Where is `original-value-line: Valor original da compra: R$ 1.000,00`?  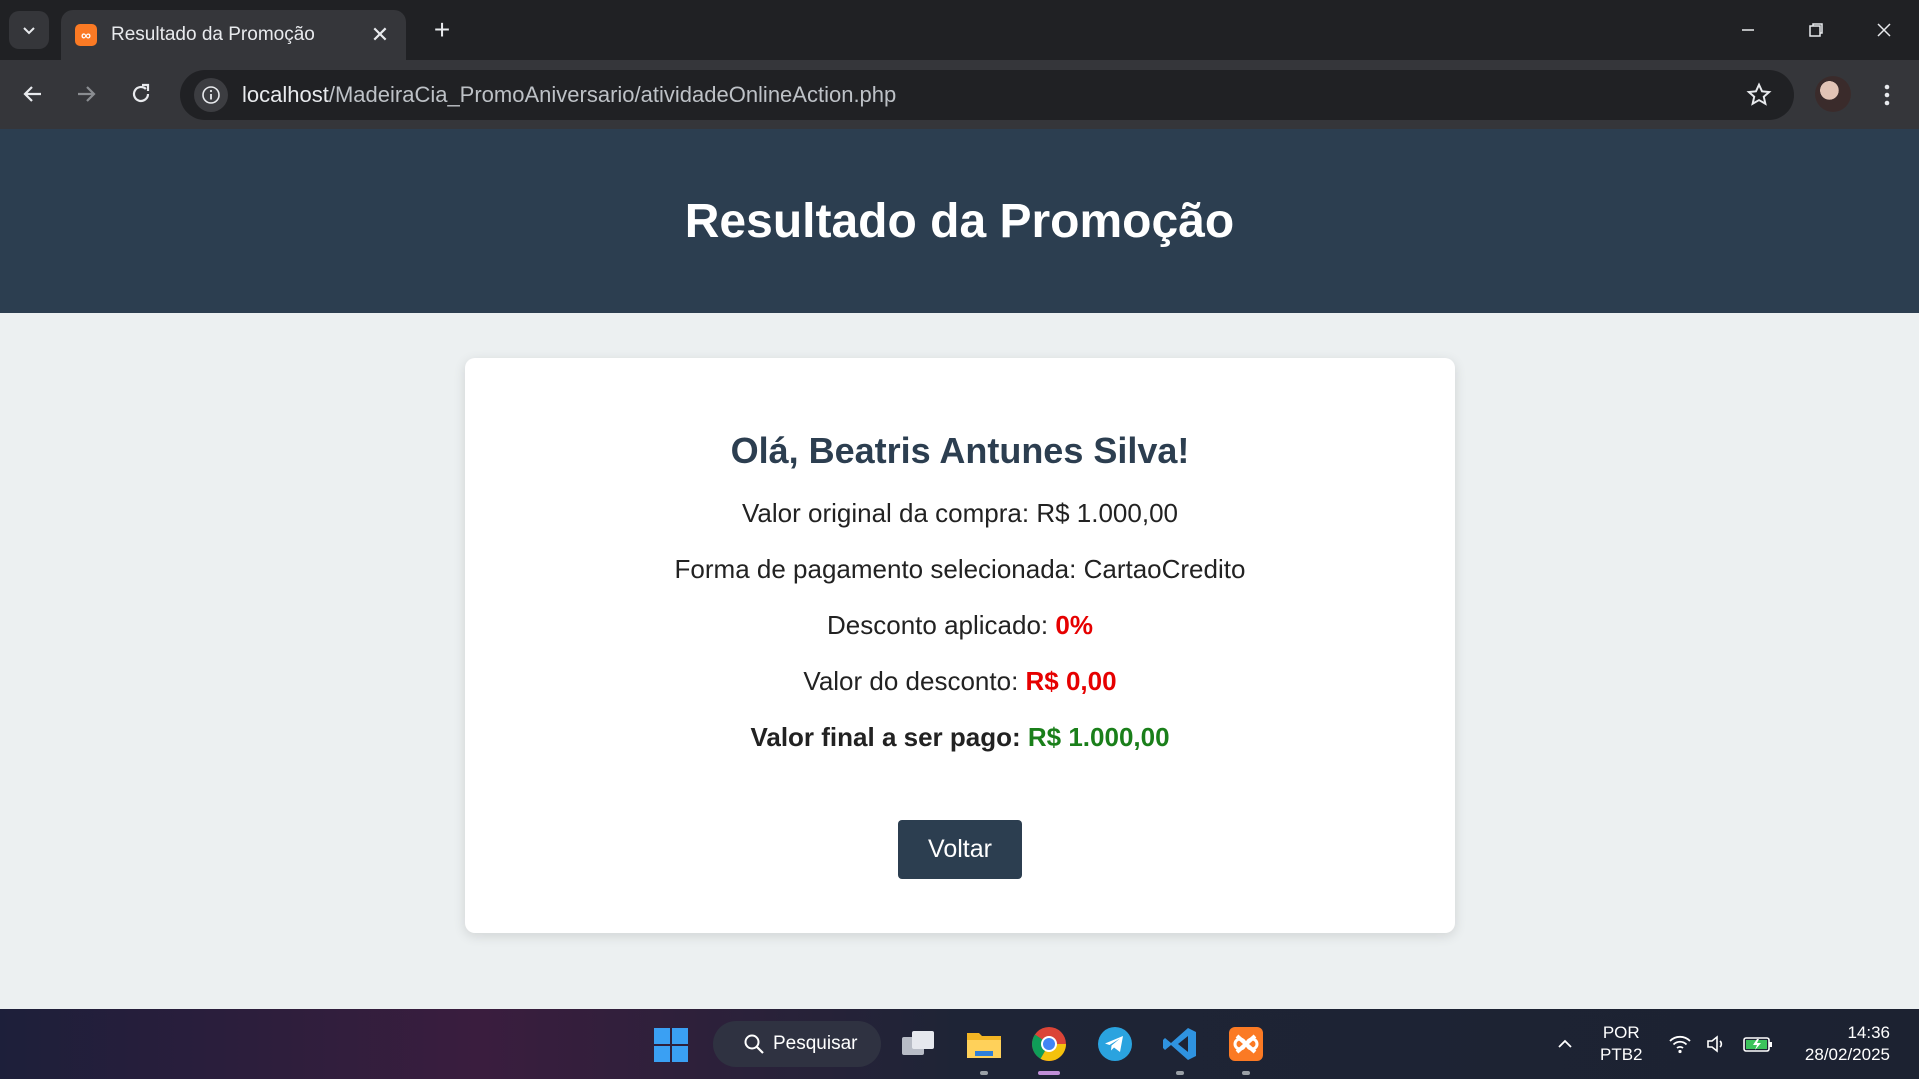 original-value-line: Valor original da compra: R$ 1.000,00 is located at coordinates (960, 513).